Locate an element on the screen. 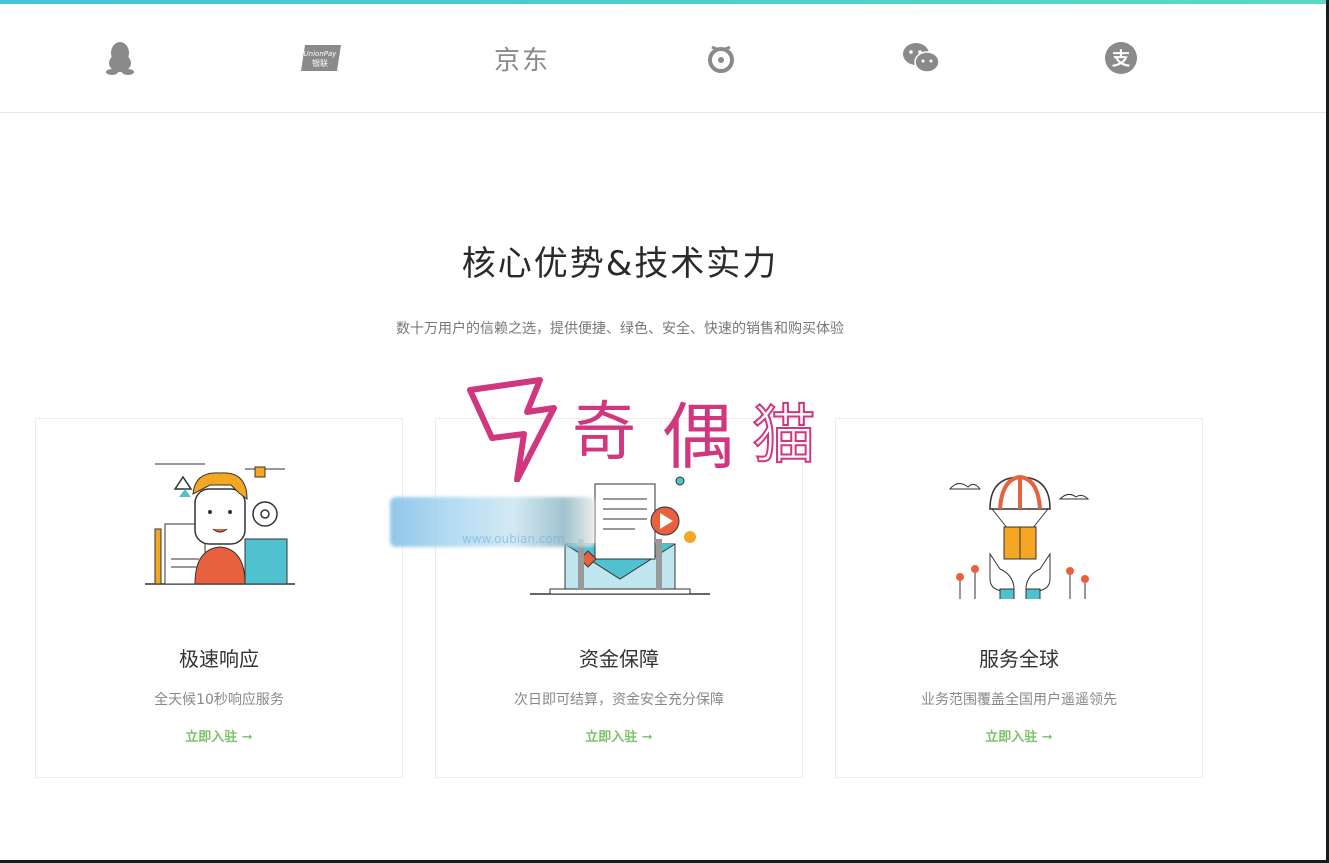  unionpay-icon: UnionPay 银联 is located at coordinates (321, 58).